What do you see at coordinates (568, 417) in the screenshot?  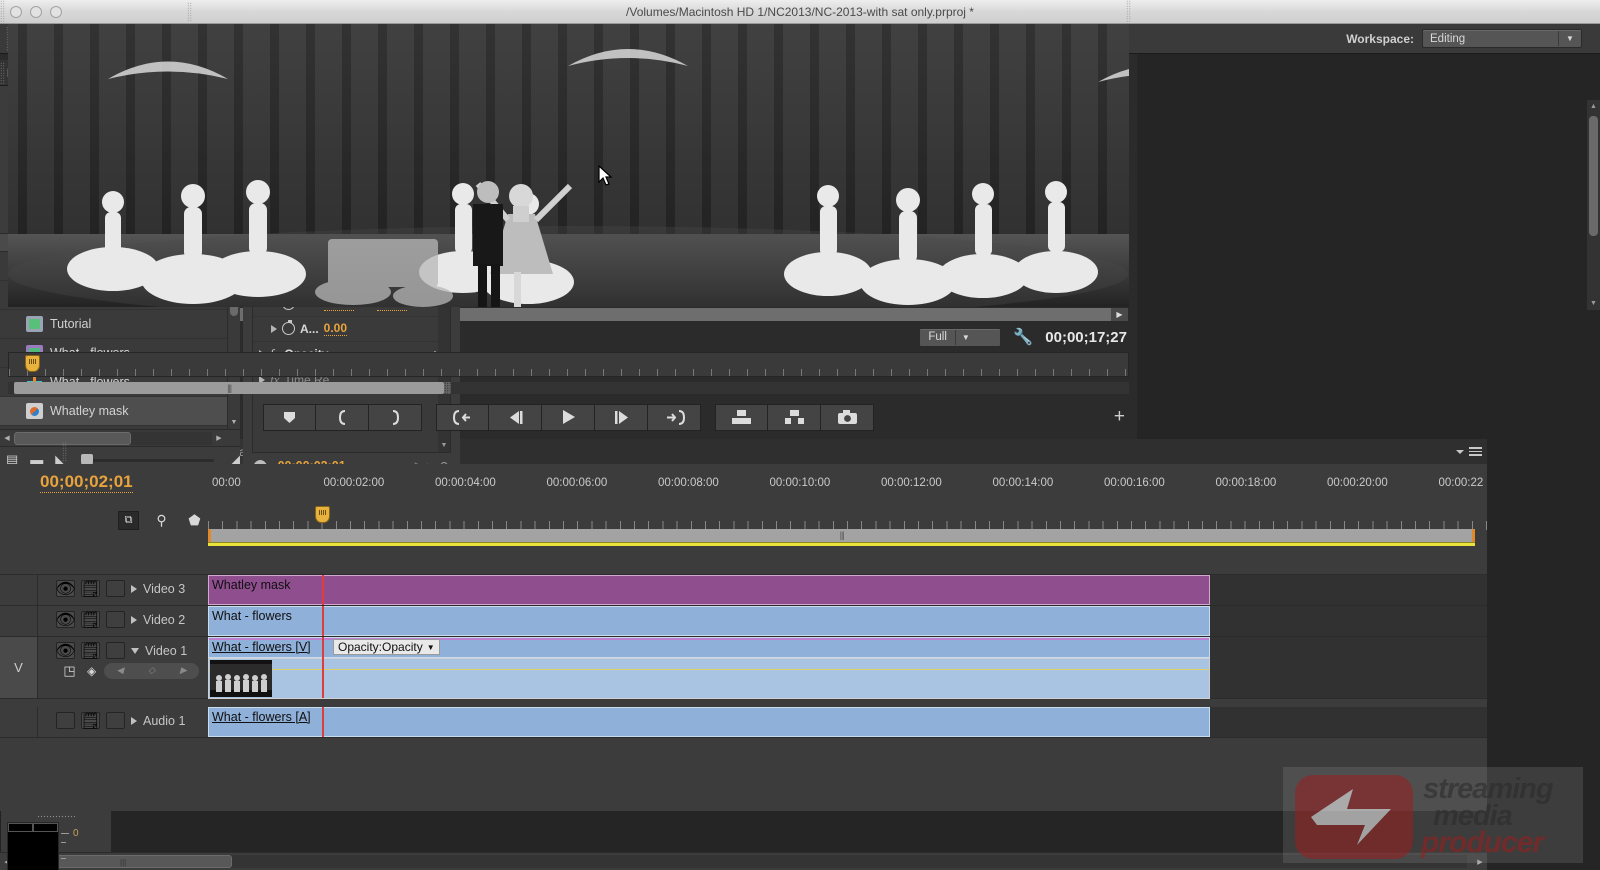 I see `play-stop-button` at bounding box center [568, 417].